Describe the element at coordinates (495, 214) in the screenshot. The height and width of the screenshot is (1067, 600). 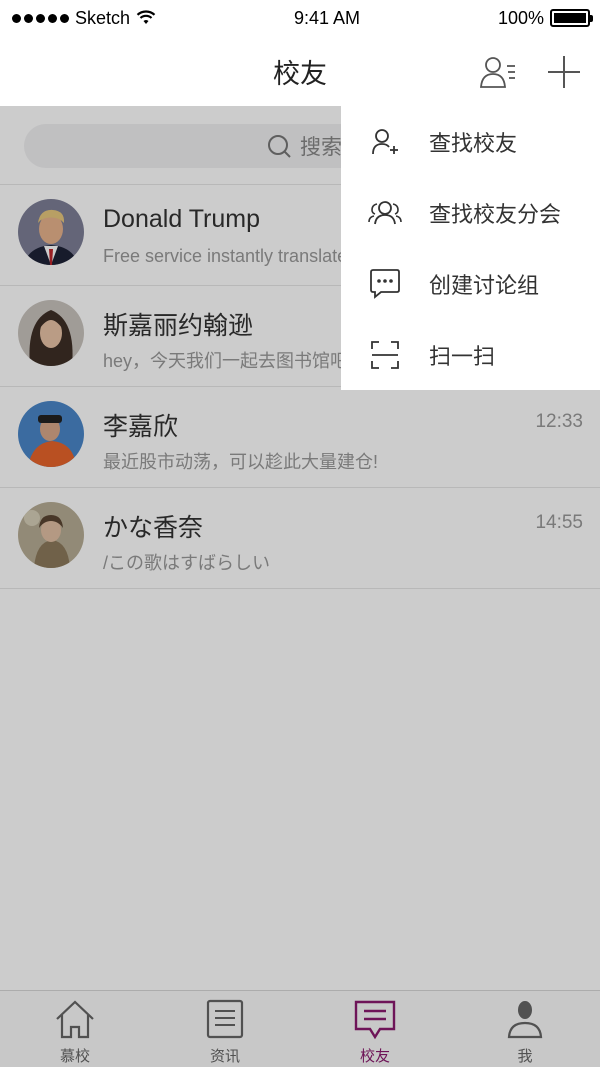
I see `menu-label: 查找校友分会` at that location.